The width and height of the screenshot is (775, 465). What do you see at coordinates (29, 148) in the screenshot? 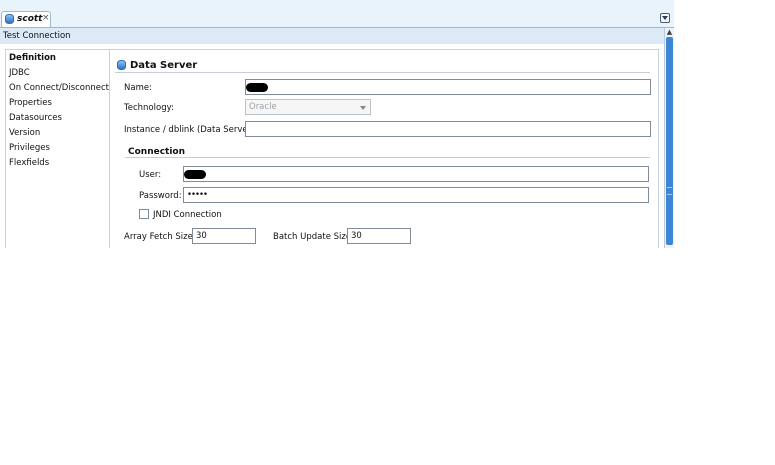
I see `sidebar-item-privileges: Privileges` at bounding box center [29, 148].